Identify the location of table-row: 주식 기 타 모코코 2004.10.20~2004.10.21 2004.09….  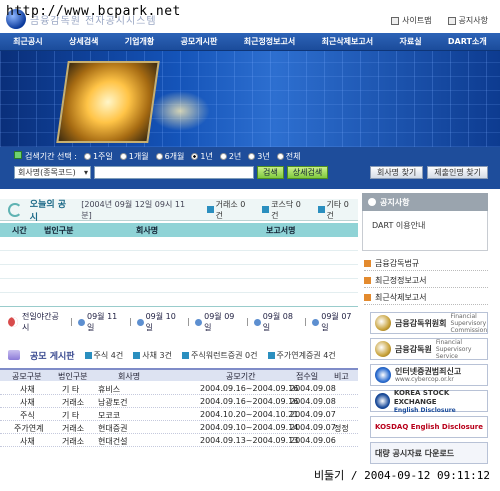
(179, 415).